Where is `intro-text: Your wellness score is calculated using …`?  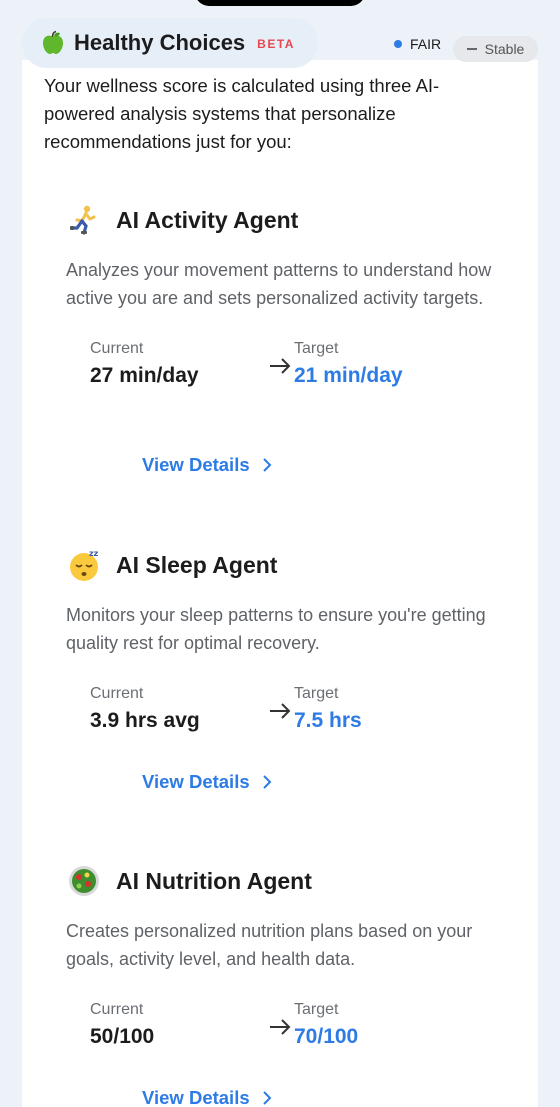
intro-text: Your wellness score is calculated using … is located at coordinates (242, 113).